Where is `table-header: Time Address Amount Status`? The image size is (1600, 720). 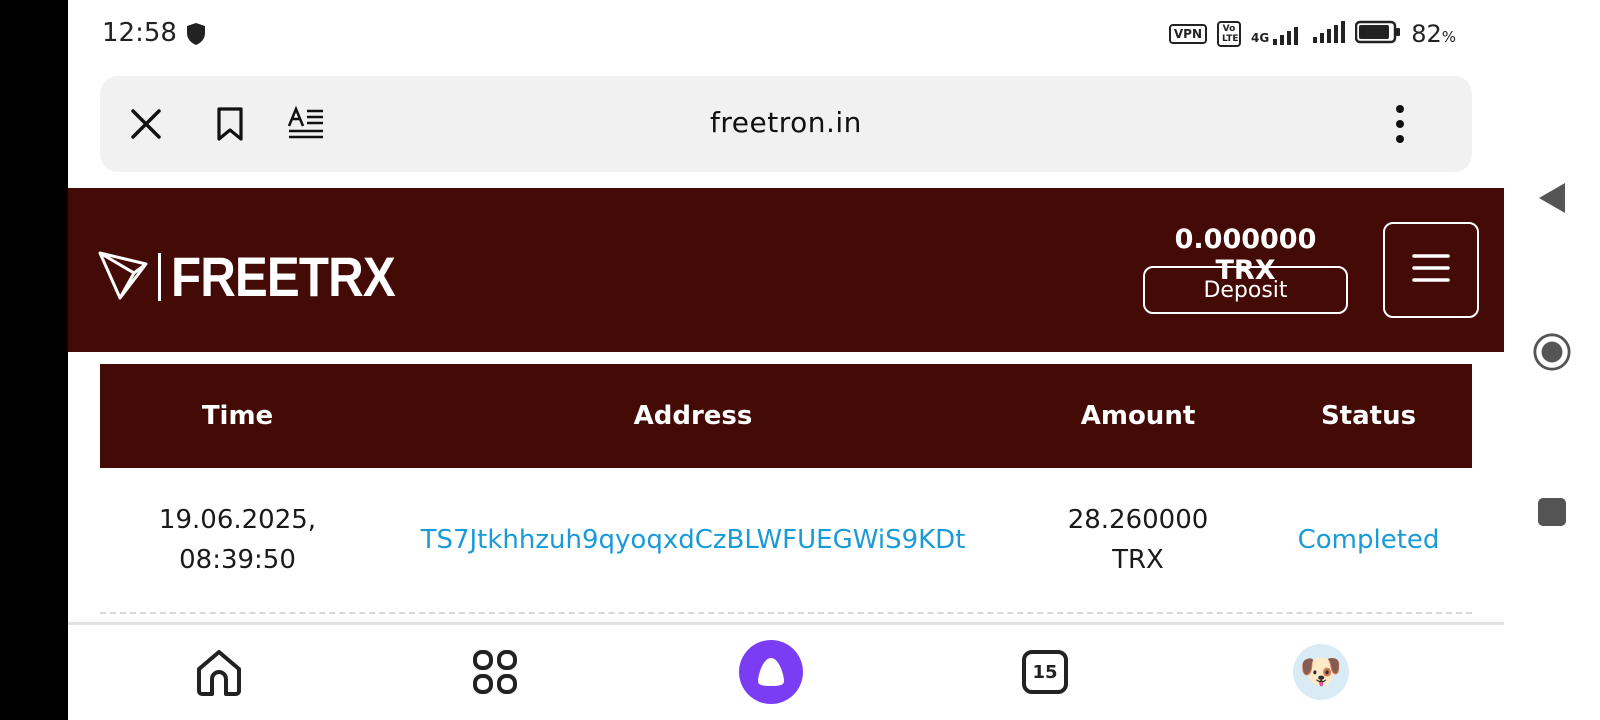 table-header: Time Address Amount Status is located at coordinates (786, 416).